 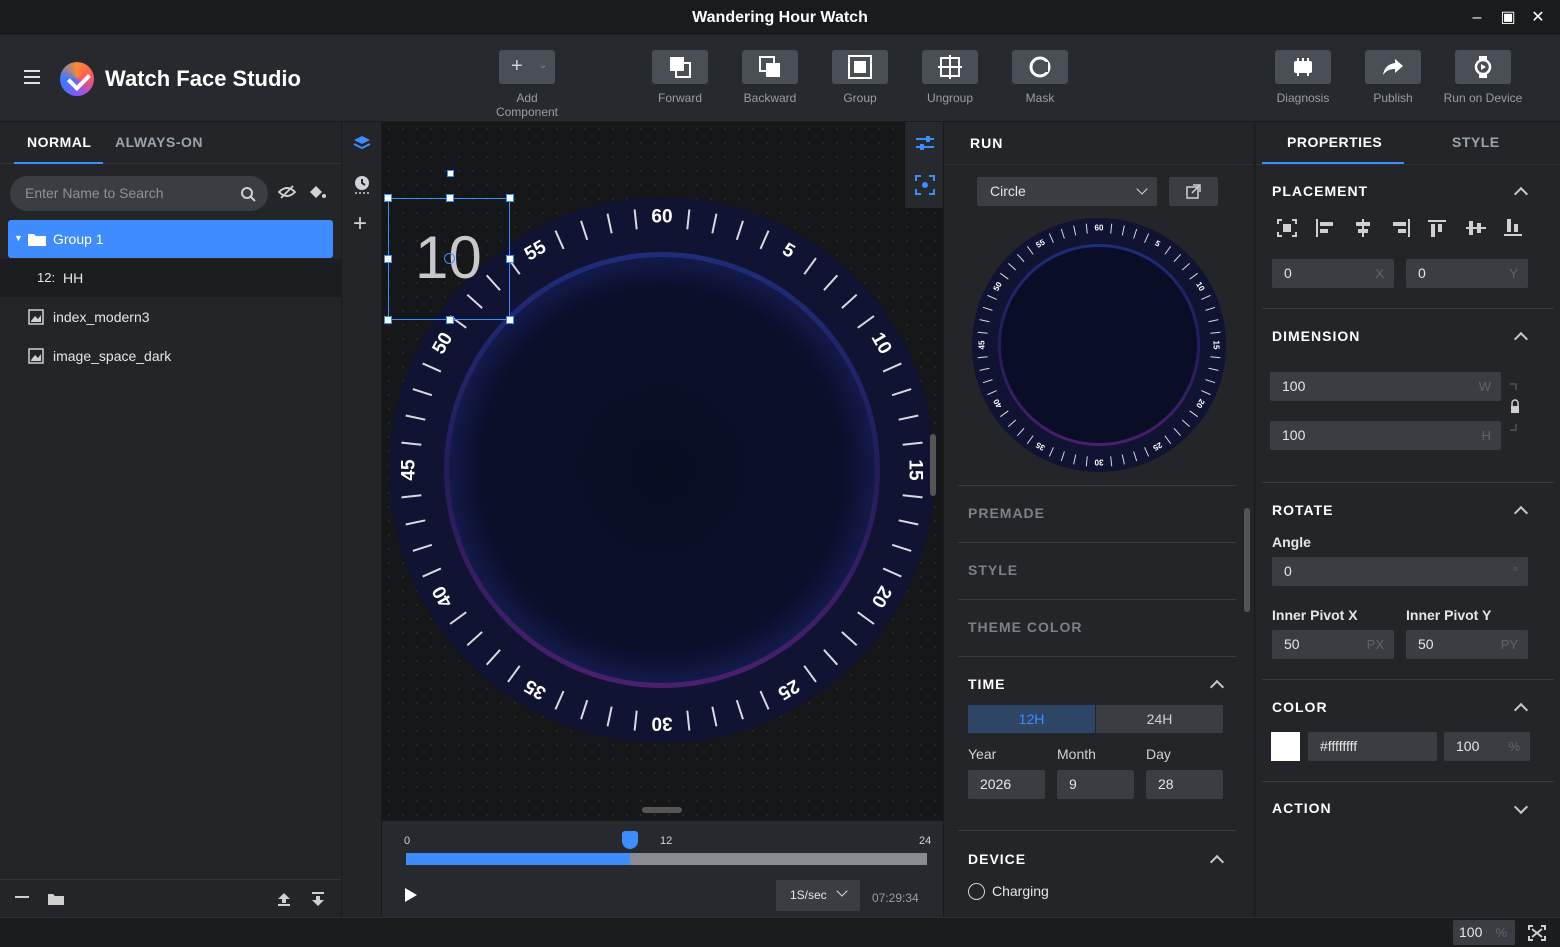 I want to click on align-center-horizontal-icon, so click(x=1363, y=228).